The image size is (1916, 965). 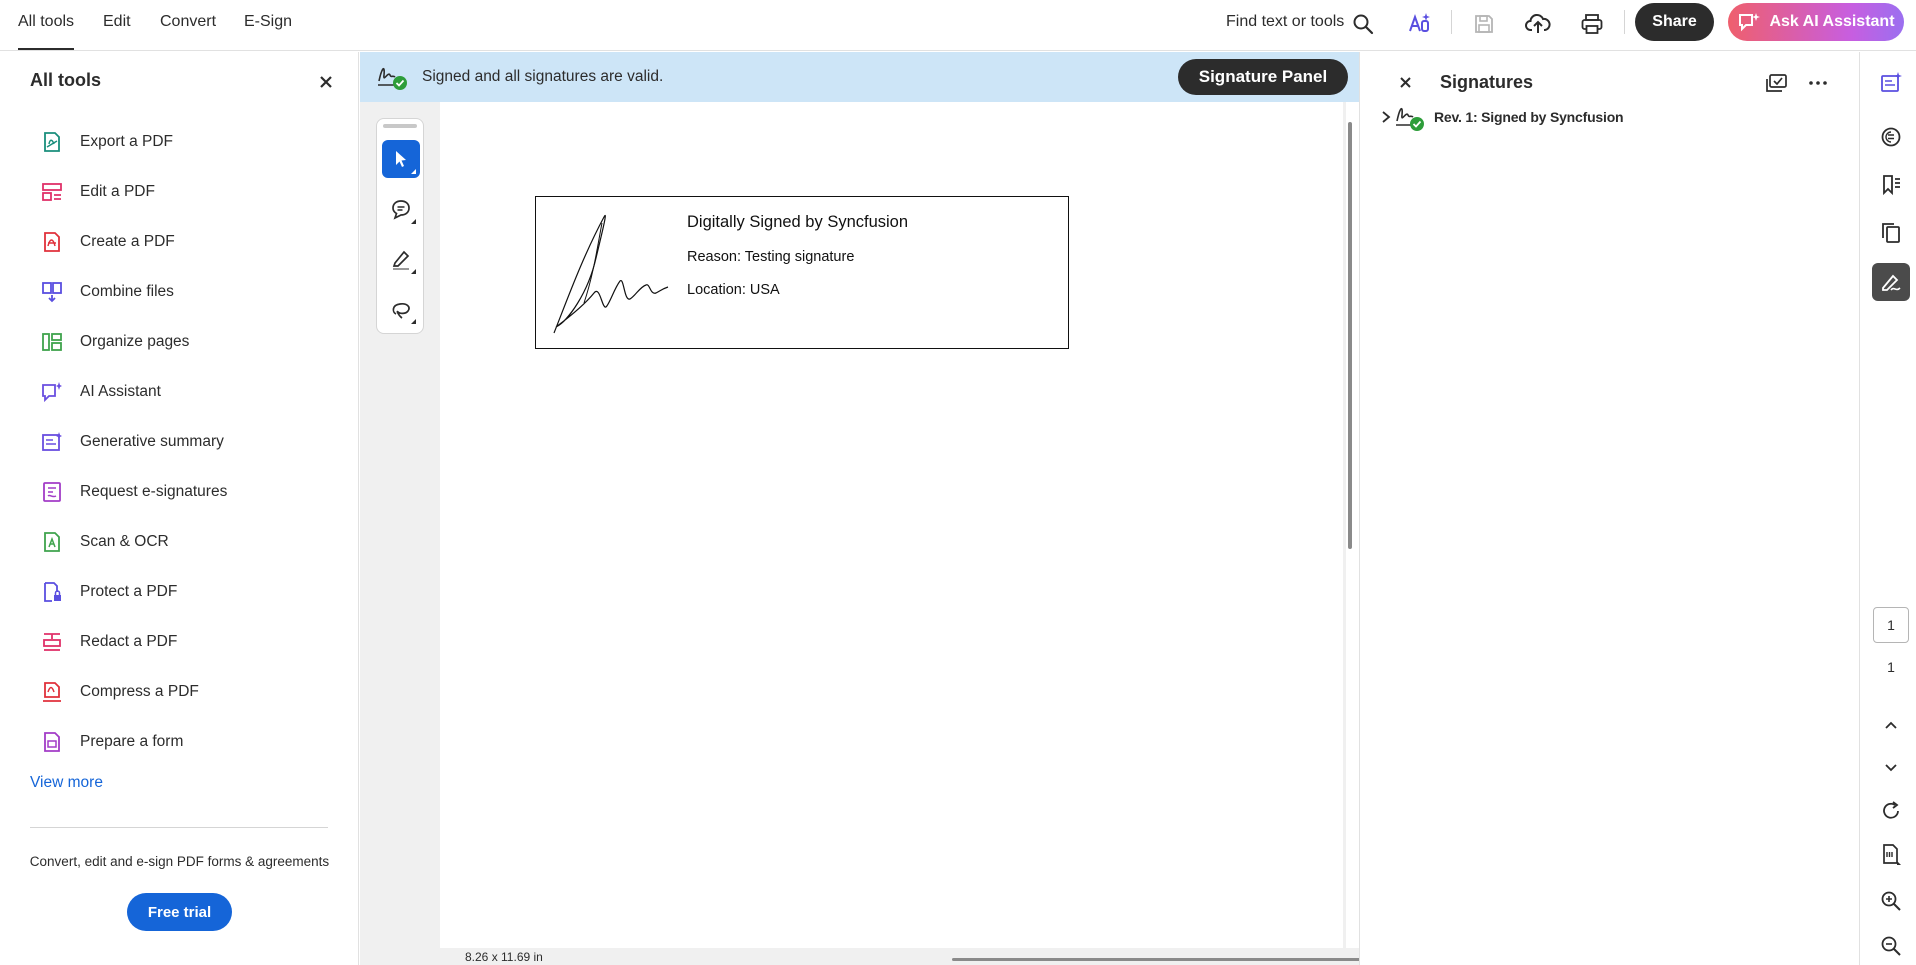 What do you see at coordinates (1592, 24) in the screenshot?
I see `print-icon` at bounding box center [1592, 24].